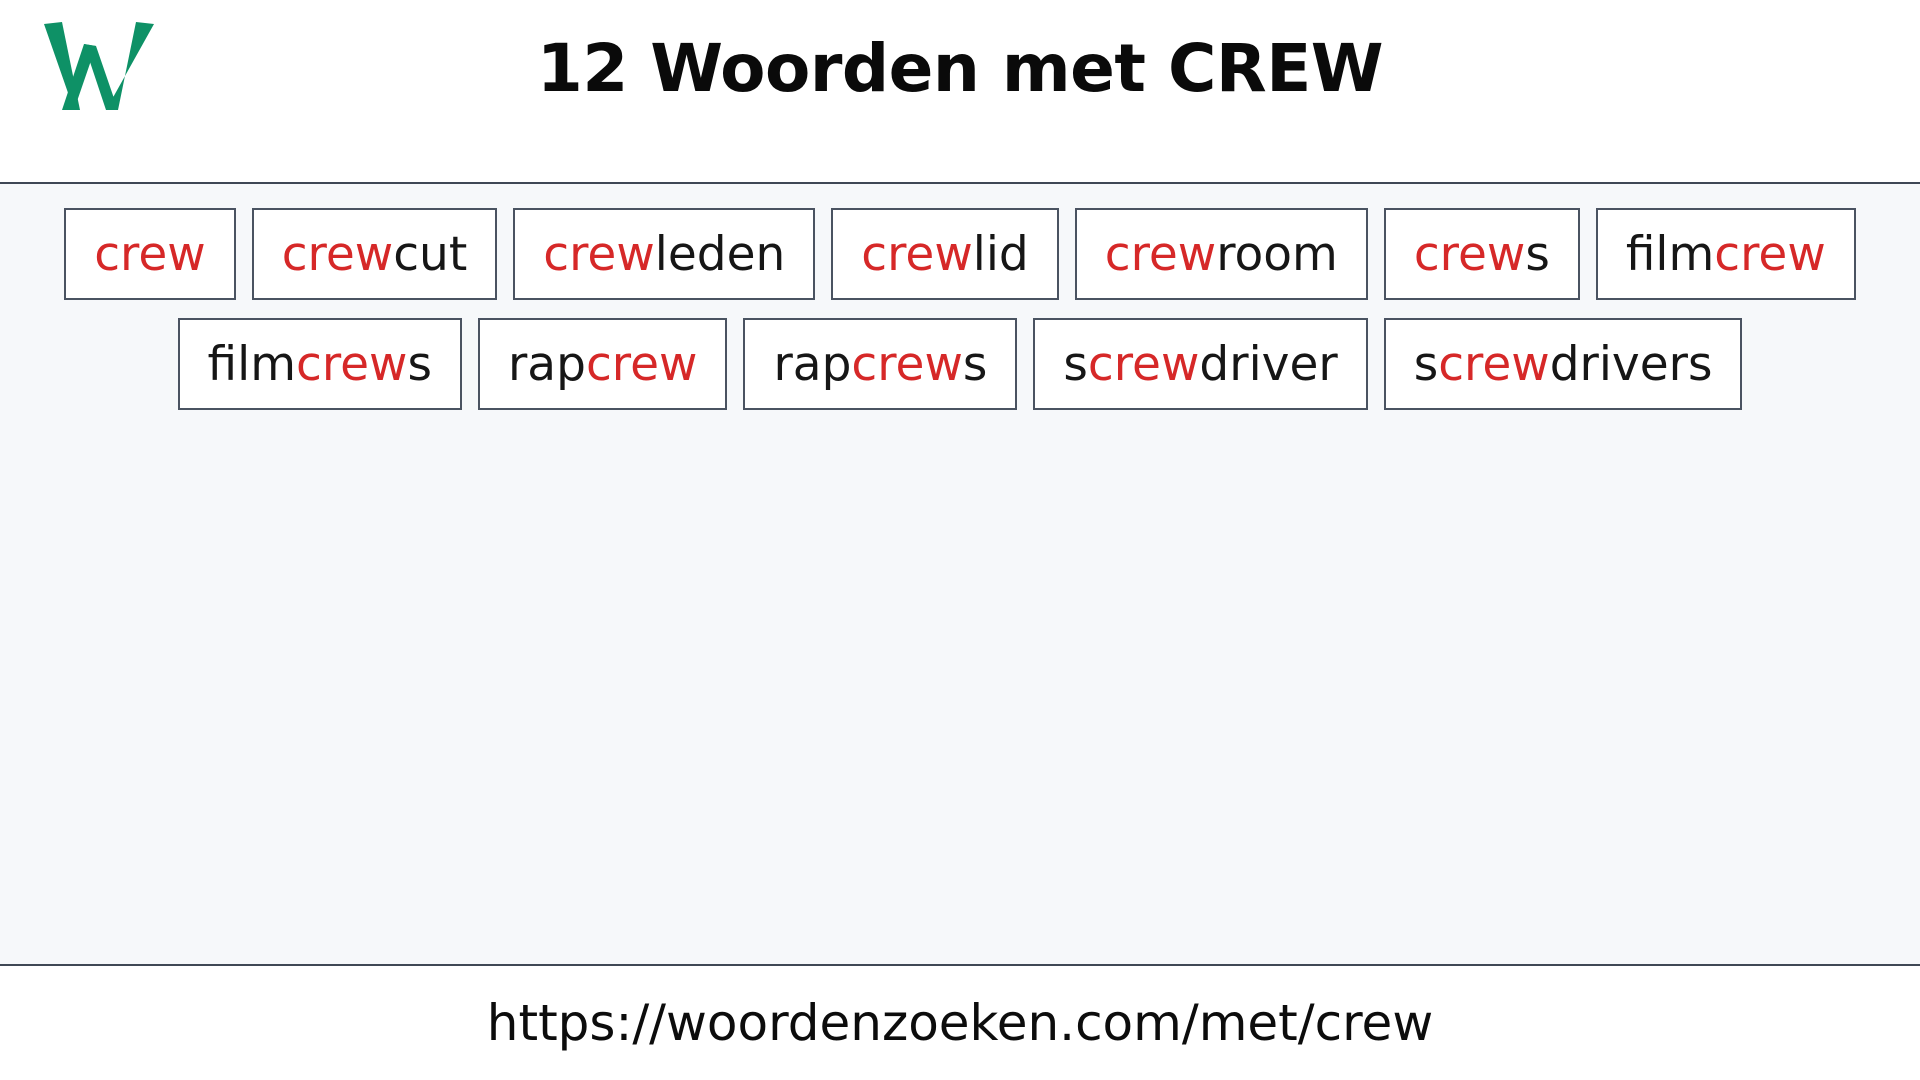 The height and width of the screenshot is (1080, 1920). What do you see at coordinates (960, 68) in the screenshot?
I see `page-title: 12 Woorden met CREW` at bounding box center [960, 68].